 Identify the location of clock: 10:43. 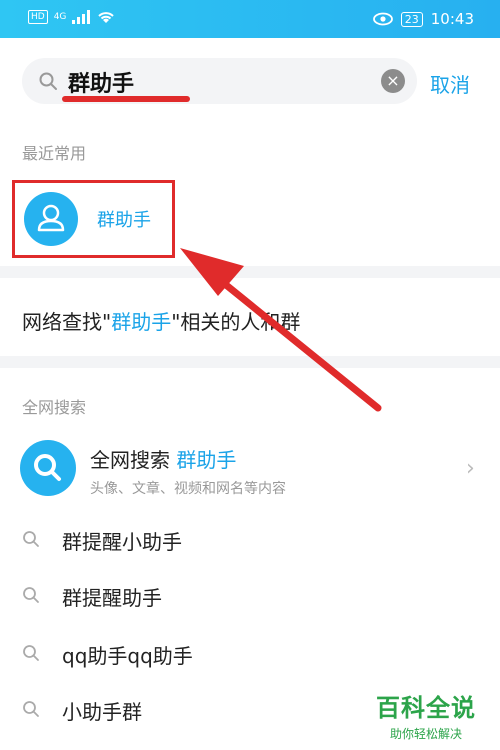
(452, 19).